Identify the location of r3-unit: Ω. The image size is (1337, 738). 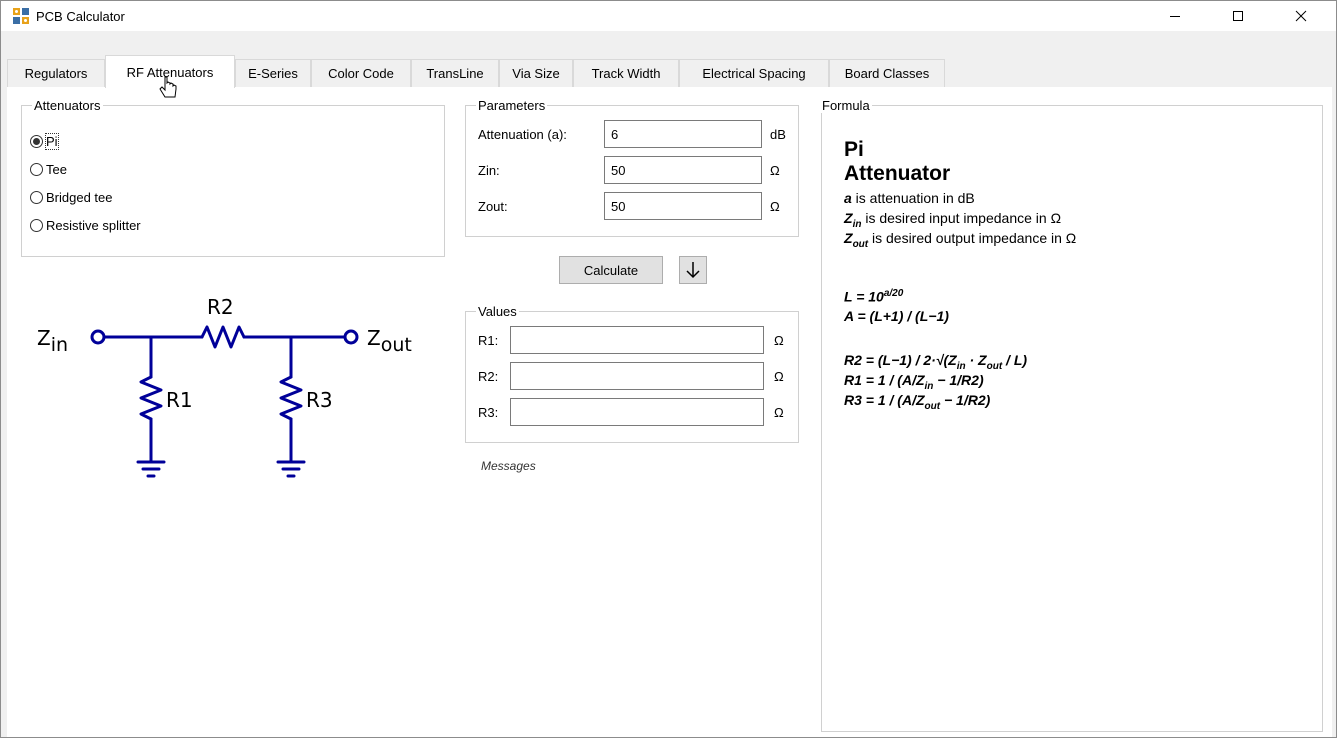
(779, 412).